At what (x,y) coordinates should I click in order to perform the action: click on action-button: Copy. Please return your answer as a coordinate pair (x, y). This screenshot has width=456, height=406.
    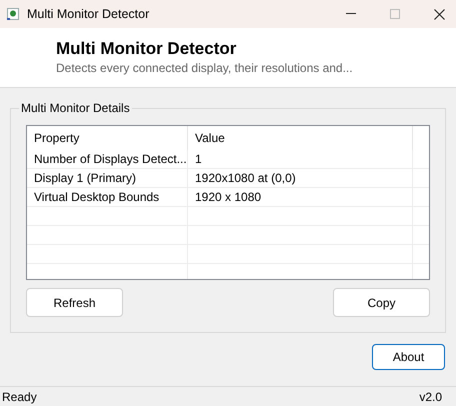
    Looking at the image, I should click on (381, 302).